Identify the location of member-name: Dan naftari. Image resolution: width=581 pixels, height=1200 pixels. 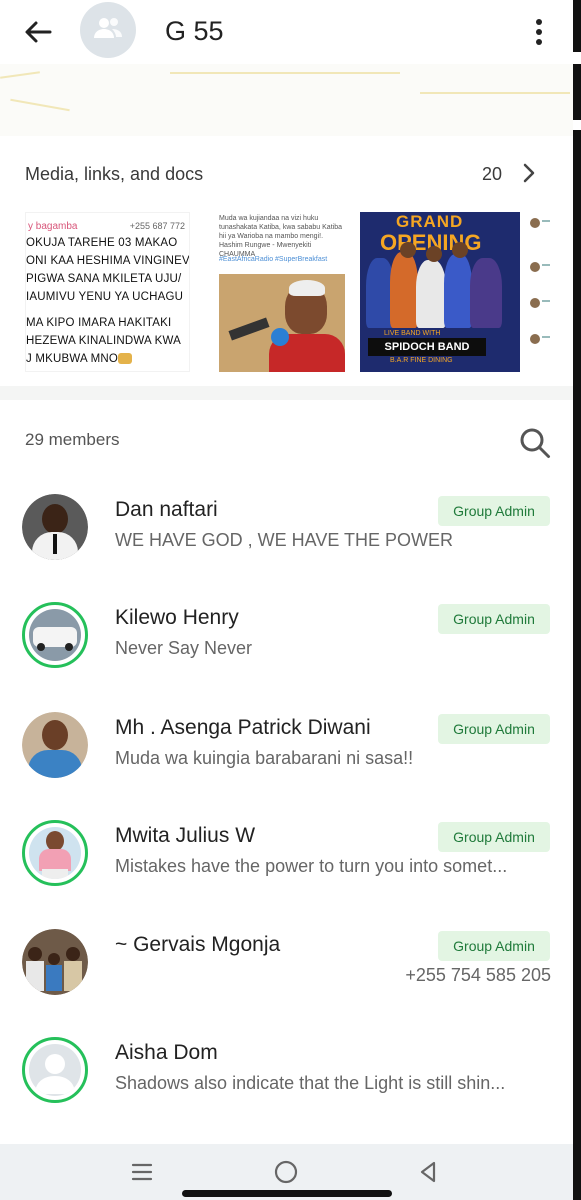
(166, 509).